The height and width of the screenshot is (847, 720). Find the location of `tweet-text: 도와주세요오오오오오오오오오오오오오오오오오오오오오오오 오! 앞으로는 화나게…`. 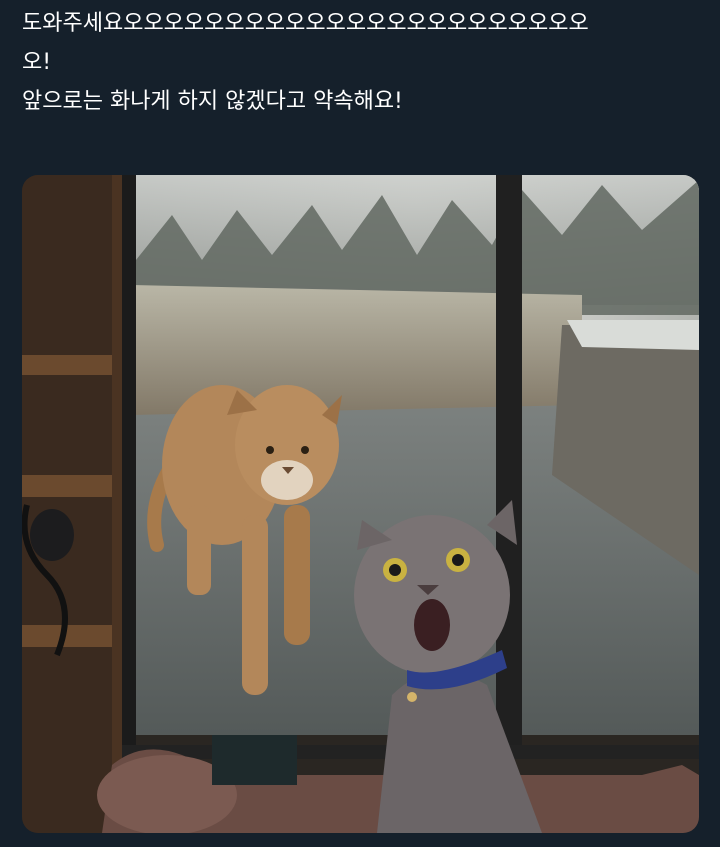

tweet-text: 도와주세요오오오오오오오오오오오오오오오오오오오오오오오 오! 앞으로는 화나게… is located at coordinates (362, 62).